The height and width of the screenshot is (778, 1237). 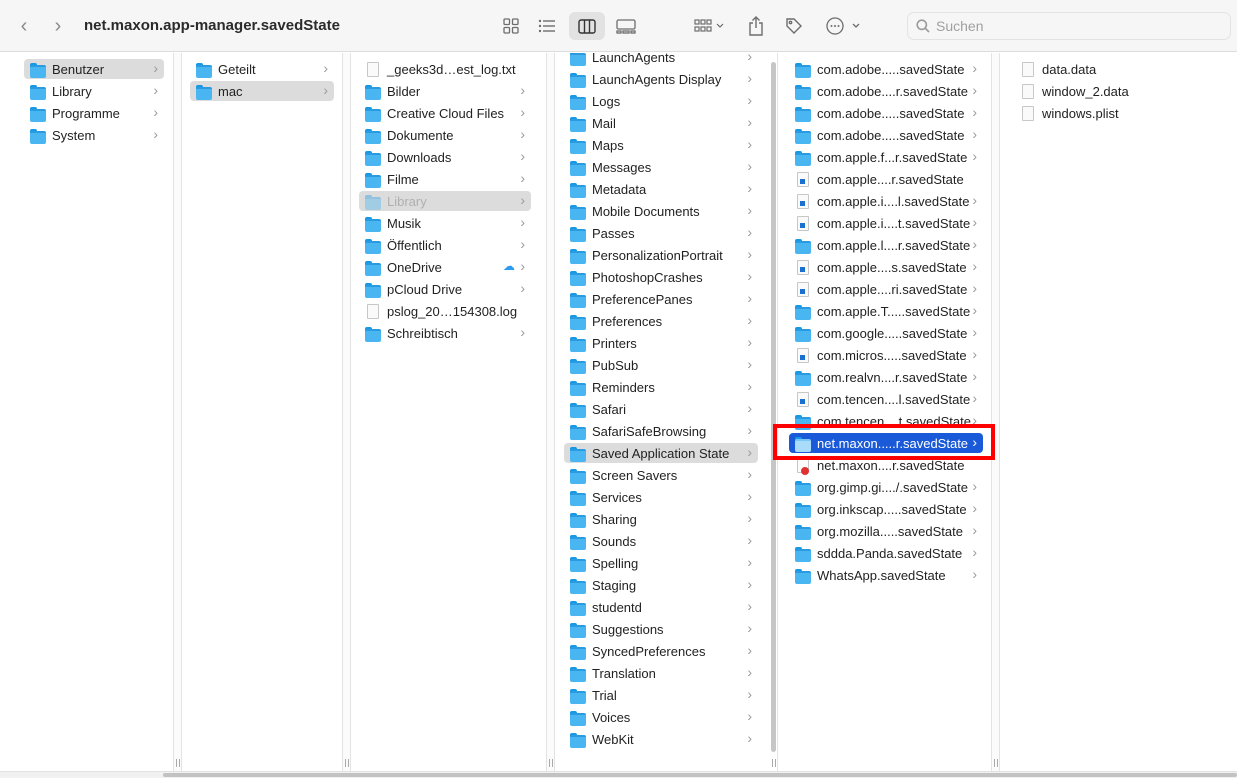 What do you see at coordinates (661, 343) in the screenshot?
I see `list-item: Printers ›` at bounding box center [661, 343].